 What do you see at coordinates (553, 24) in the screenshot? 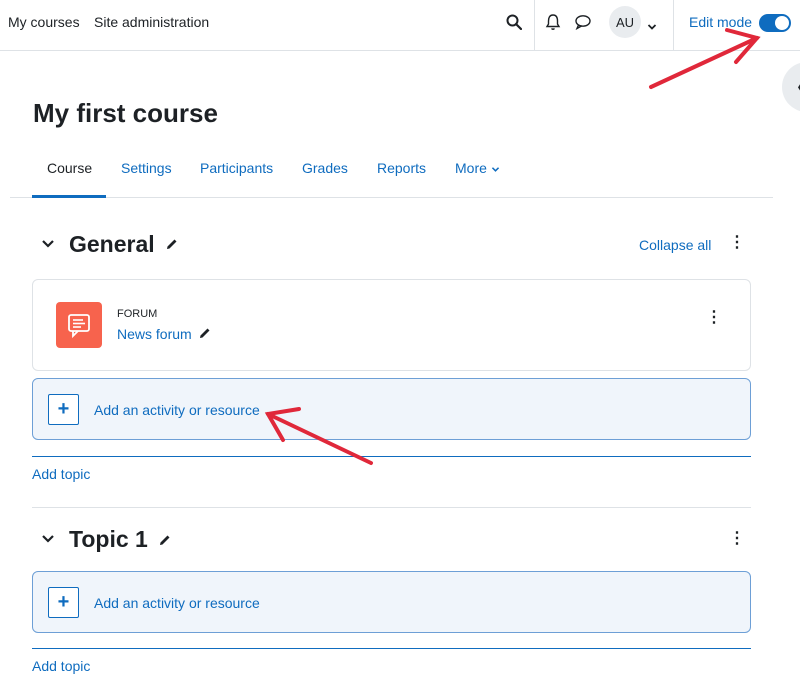
I see `bell-icon` at bounding box center [553, 24].